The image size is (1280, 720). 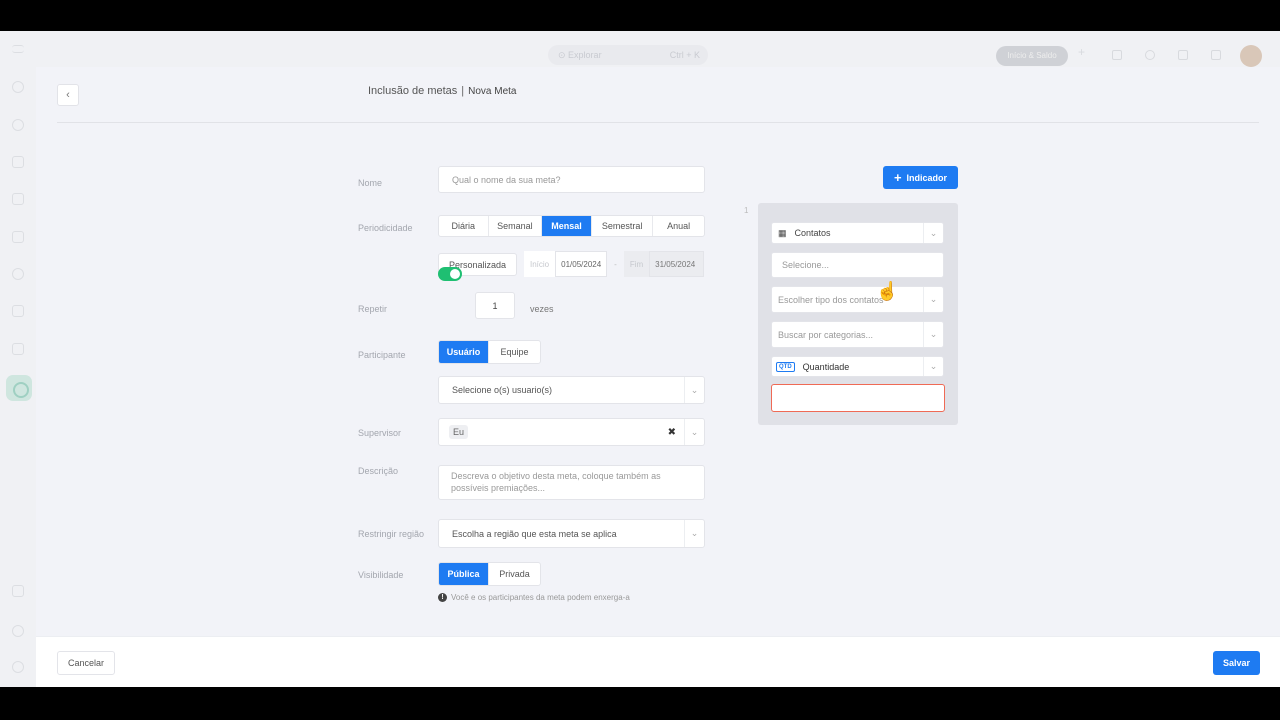 I want to click on period-semestral: Semestral, so click(x=623, y=226).